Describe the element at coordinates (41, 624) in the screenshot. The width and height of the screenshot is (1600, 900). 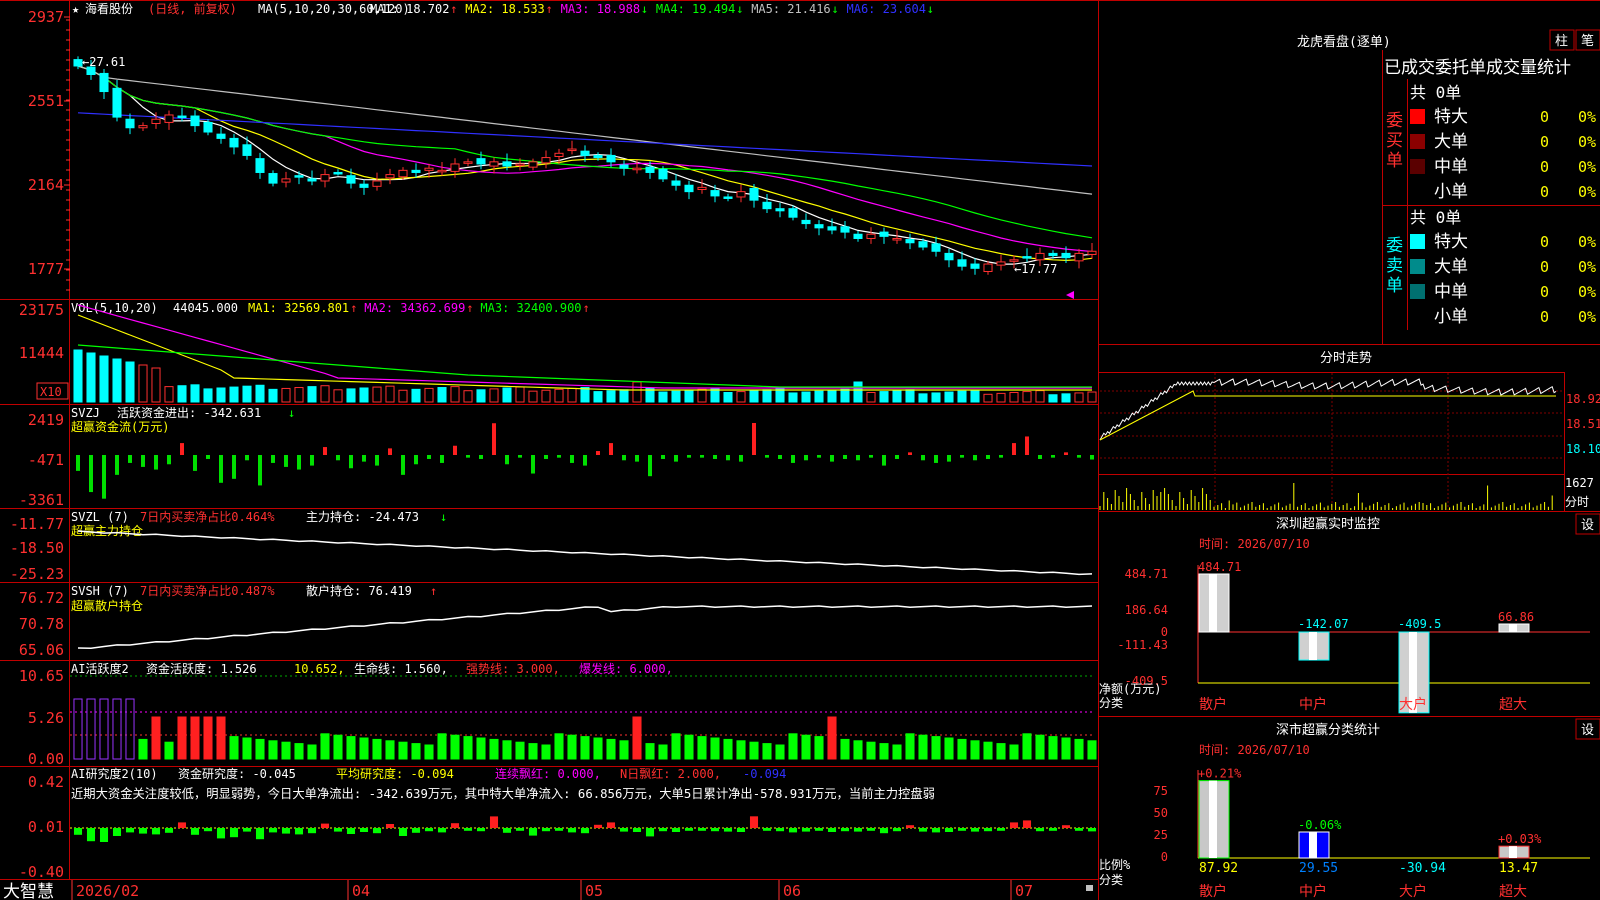
I see `svsh-tick: 70.78` at that location.